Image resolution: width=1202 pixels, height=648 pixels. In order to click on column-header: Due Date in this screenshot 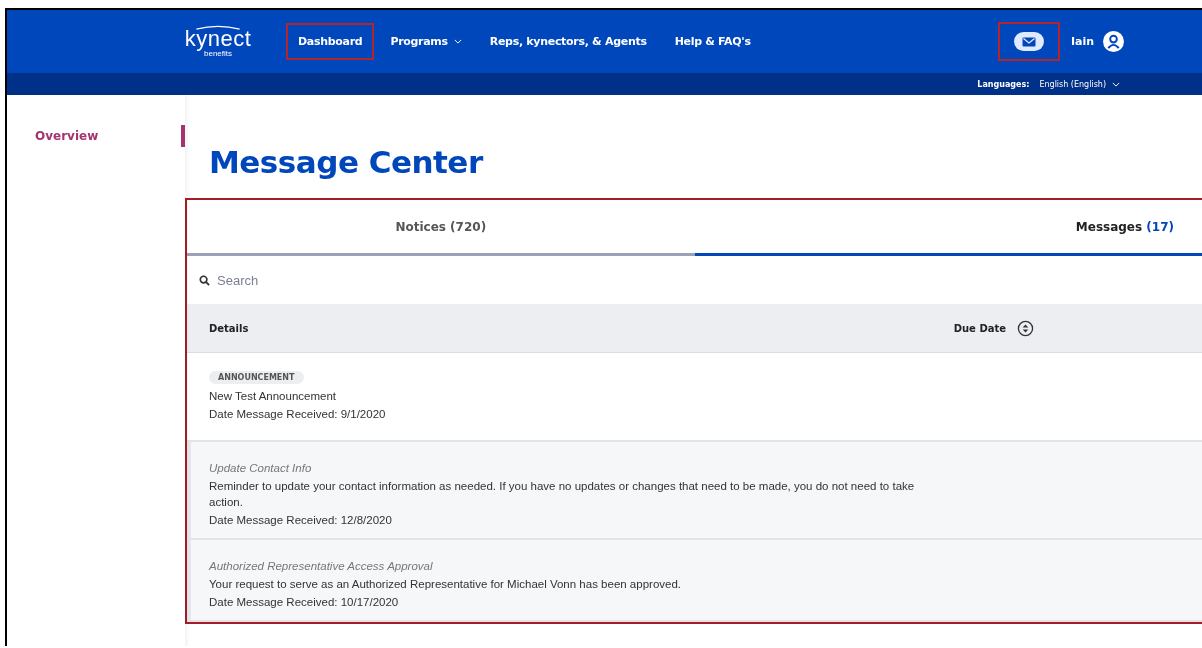, I will do `click(979, 328)`.